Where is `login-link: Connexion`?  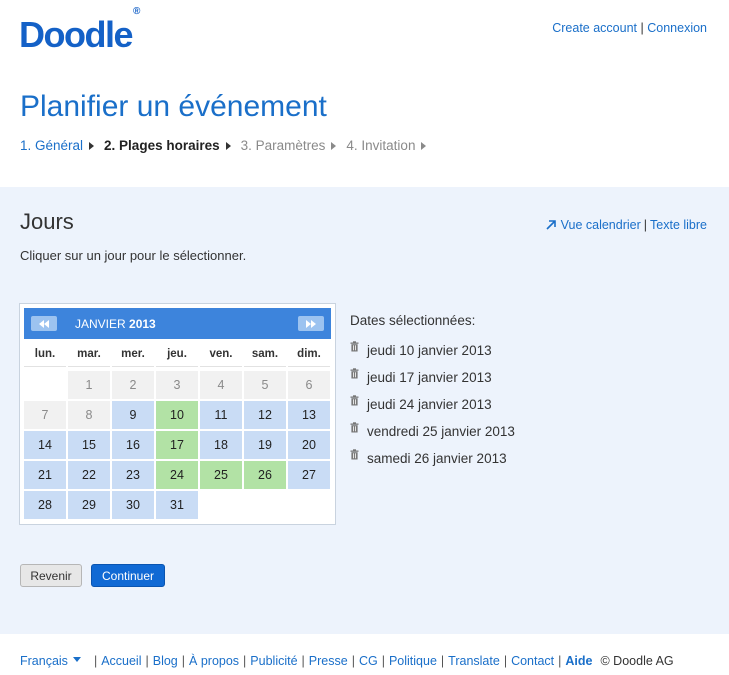
login-link: Connexion is located at coordinates (677, 28).